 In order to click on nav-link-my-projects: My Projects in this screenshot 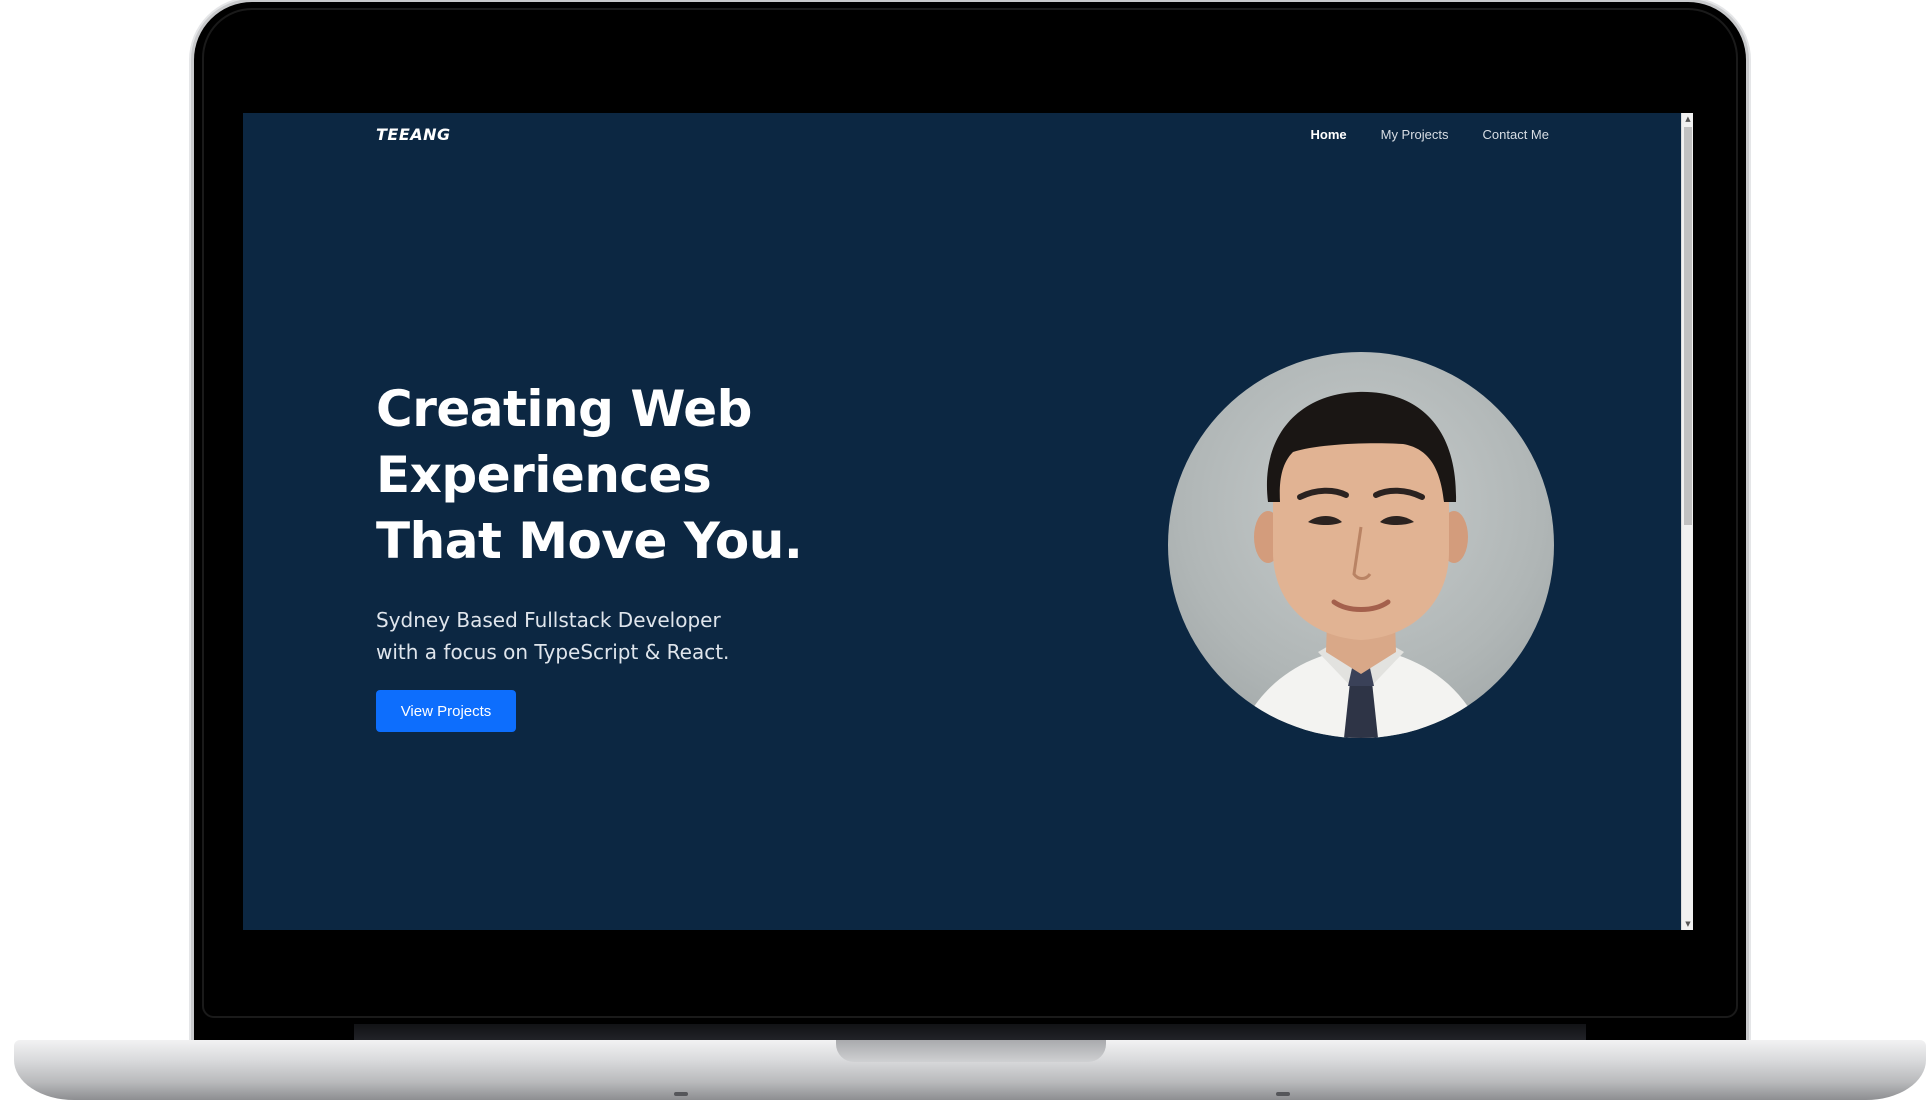, I will do `click(1415, 134)`.